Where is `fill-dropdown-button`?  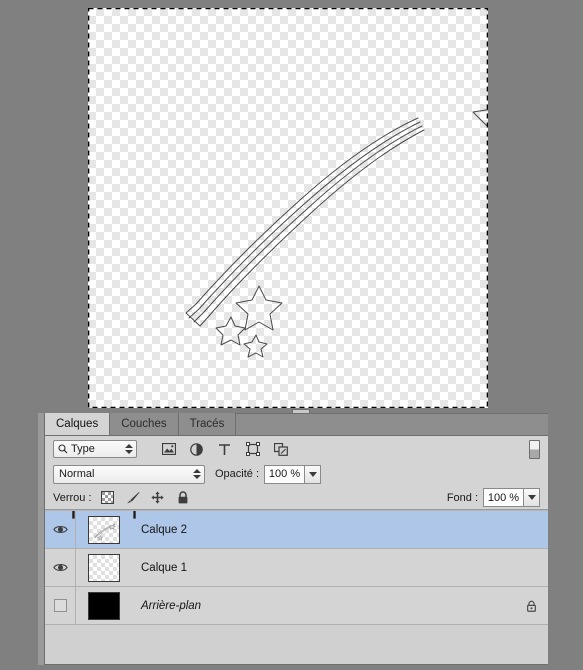 fill-dropdown-button is located at coordinates (531, 497).